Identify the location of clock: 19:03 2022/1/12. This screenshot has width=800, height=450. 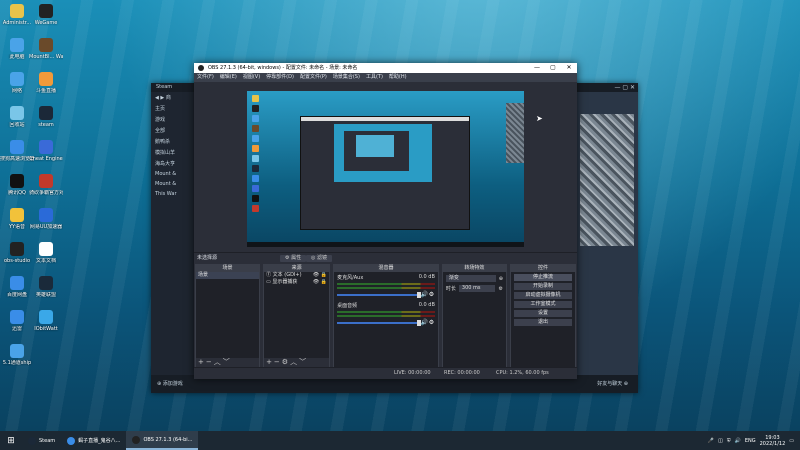
(773, 441).